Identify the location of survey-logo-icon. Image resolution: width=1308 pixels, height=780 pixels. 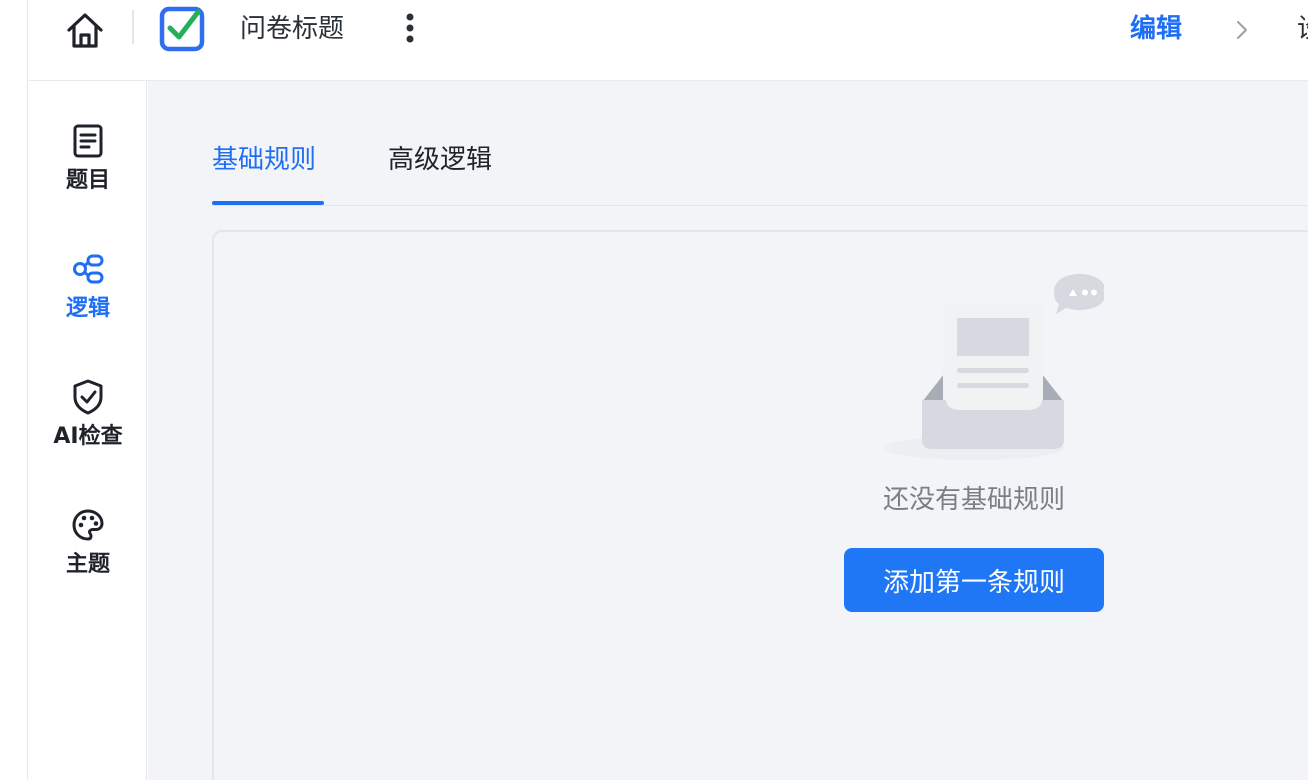
(182, 29).